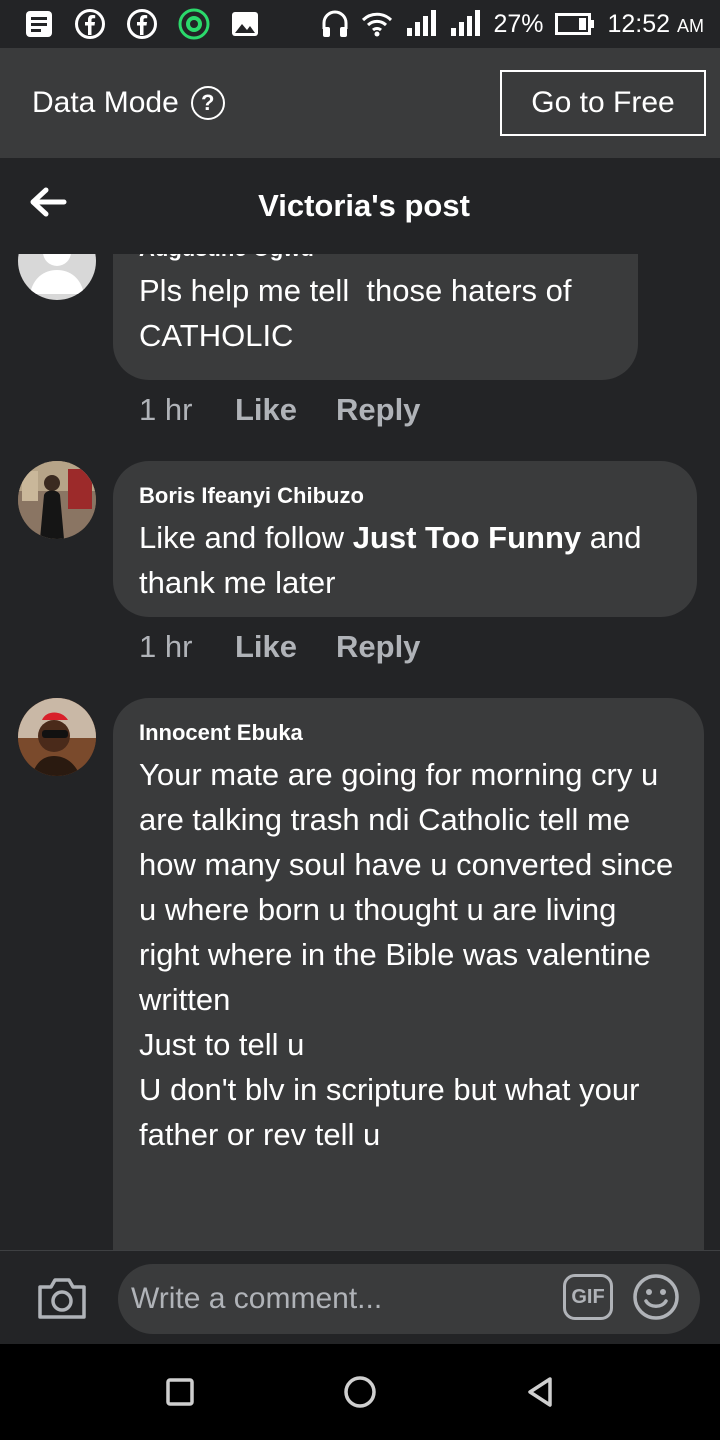  I want to click on data-mode-bar: Data Mode ? Go to Free, so click(360, 103).